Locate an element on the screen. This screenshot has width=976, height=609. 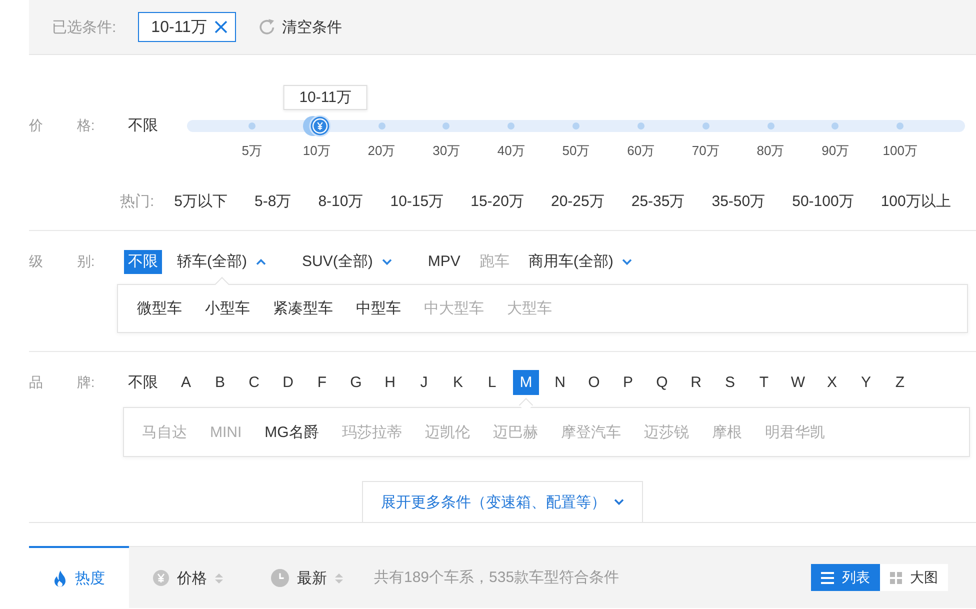
sort-tab: 最新 is located at coordinates (307, 577).